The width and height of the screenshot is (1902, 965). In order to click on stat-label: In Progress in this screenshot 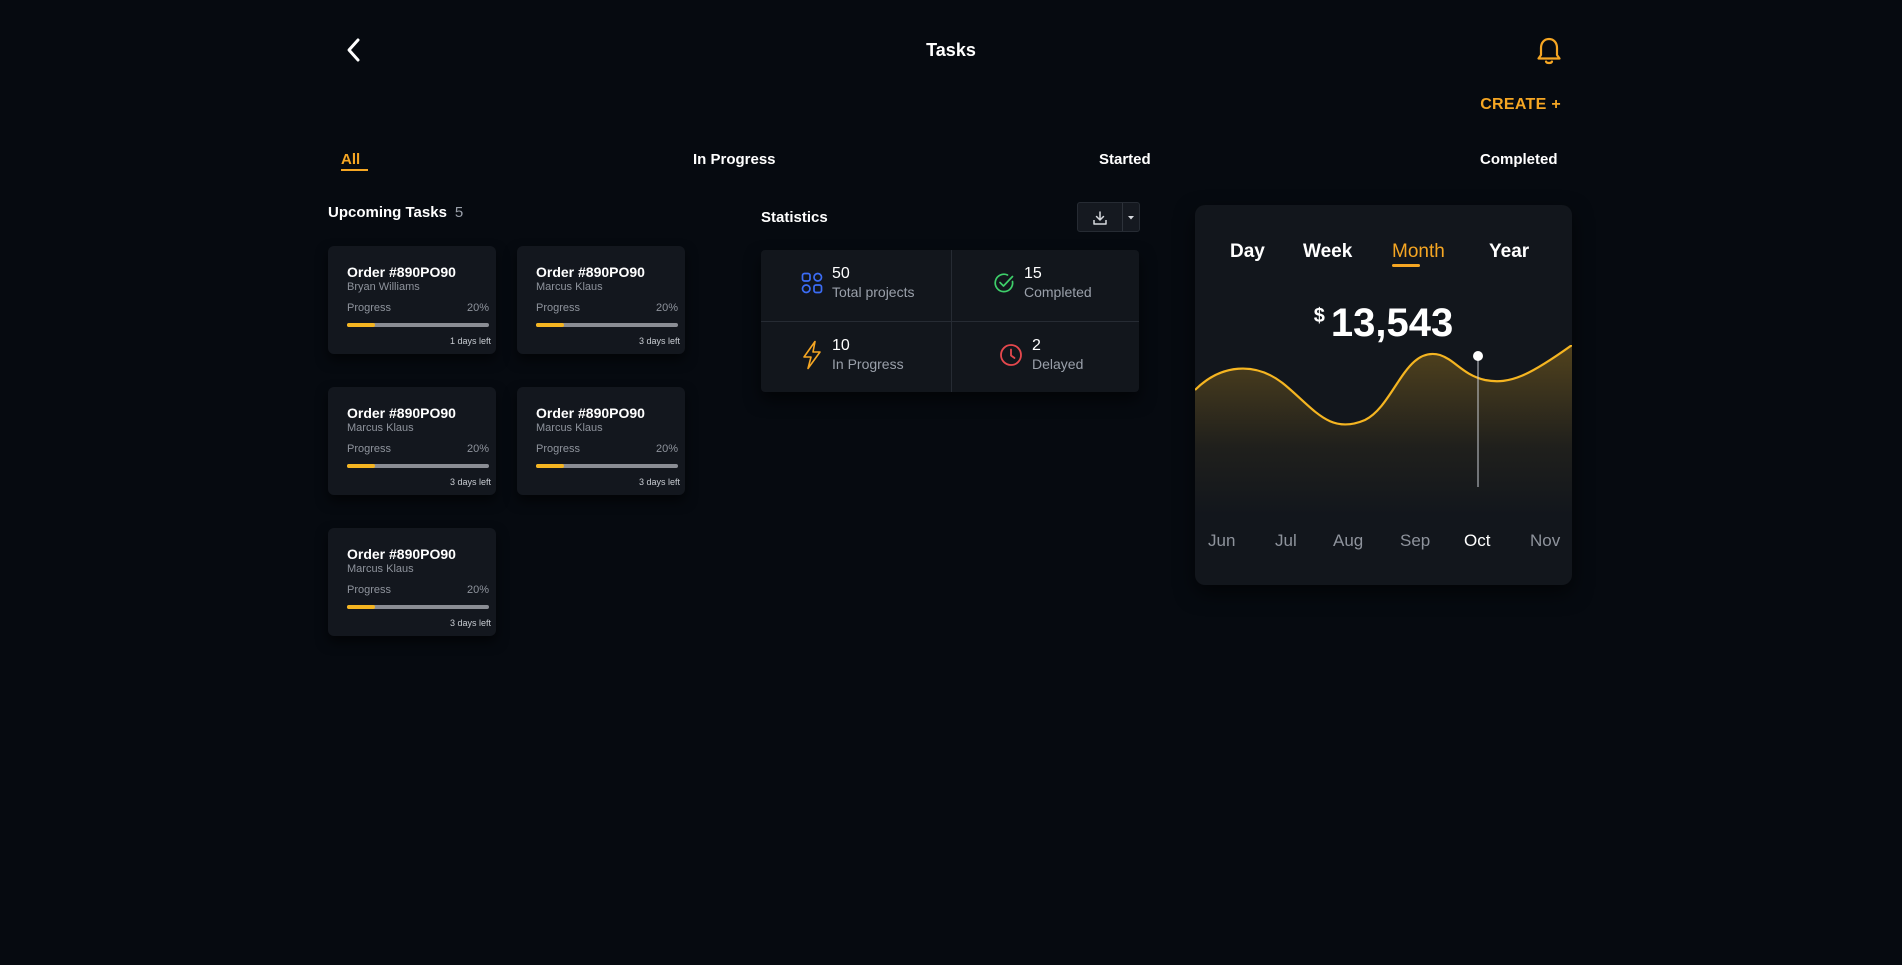, I will do `click(868, 364)`.